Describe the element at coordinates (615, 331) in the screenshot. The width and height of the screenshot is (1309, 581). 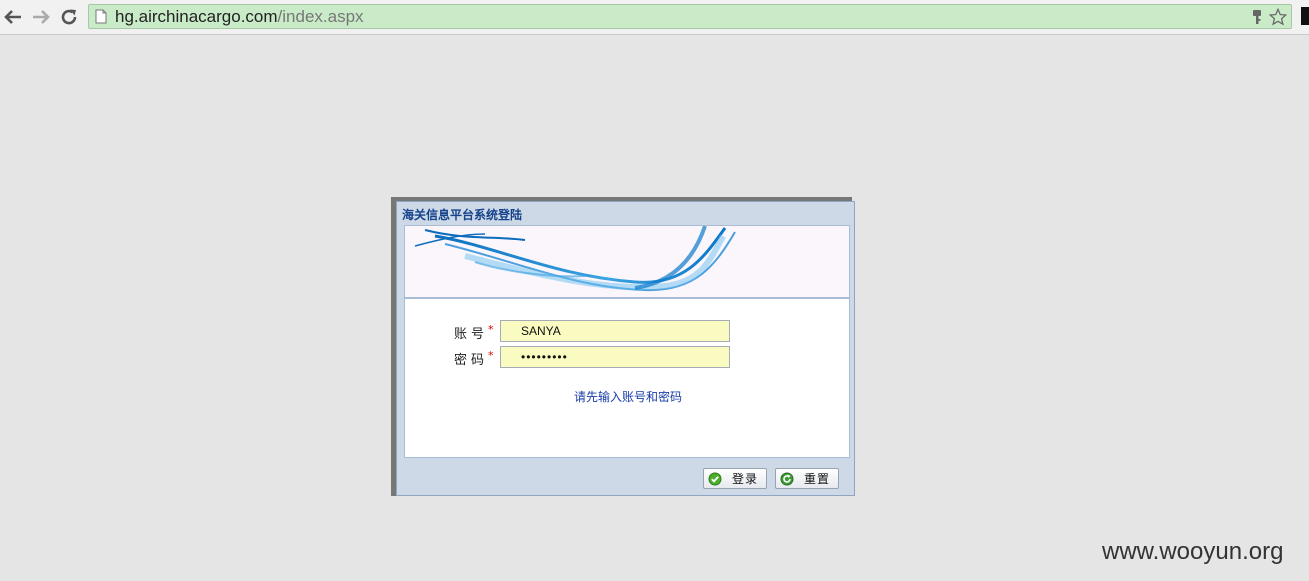
I see `account-input` at that location.